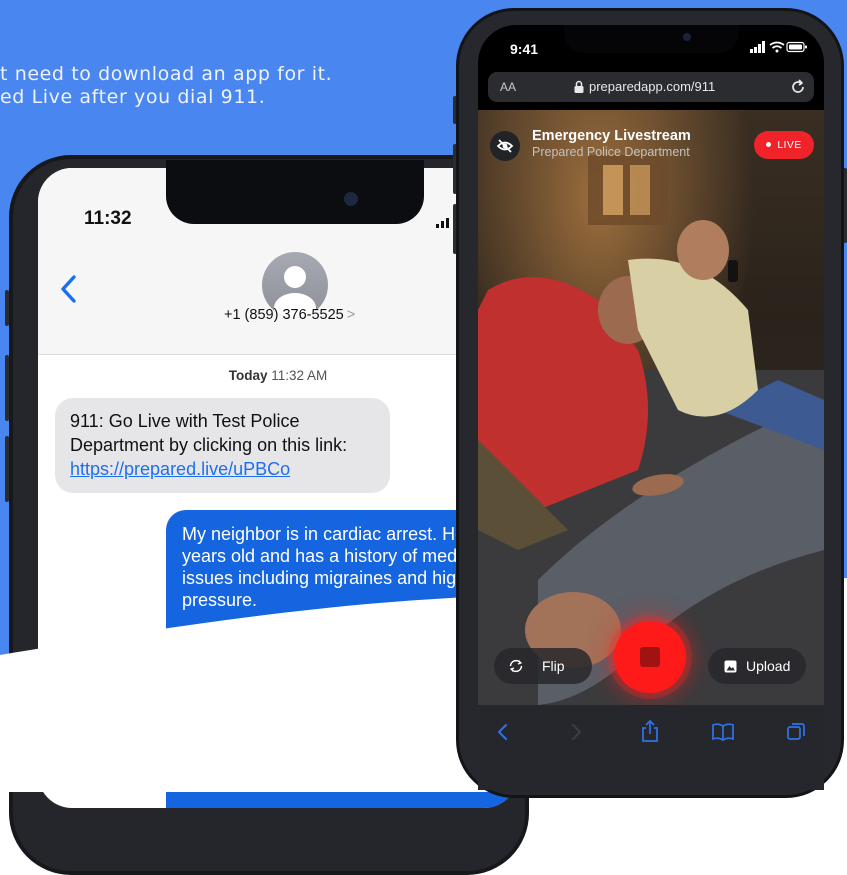 This screenshot has height=875, width=847. Describe the element at coordinates (611, 152) in the screenshot. I see `stream-subtitle: Prepared Police Department` at that location.